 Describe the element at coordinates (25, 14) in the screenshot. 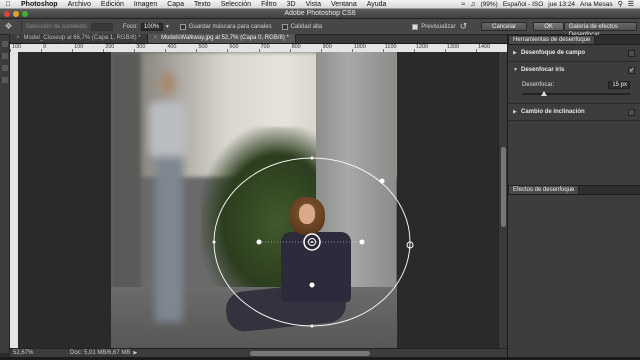

I see `maximize-window-button` at that location.